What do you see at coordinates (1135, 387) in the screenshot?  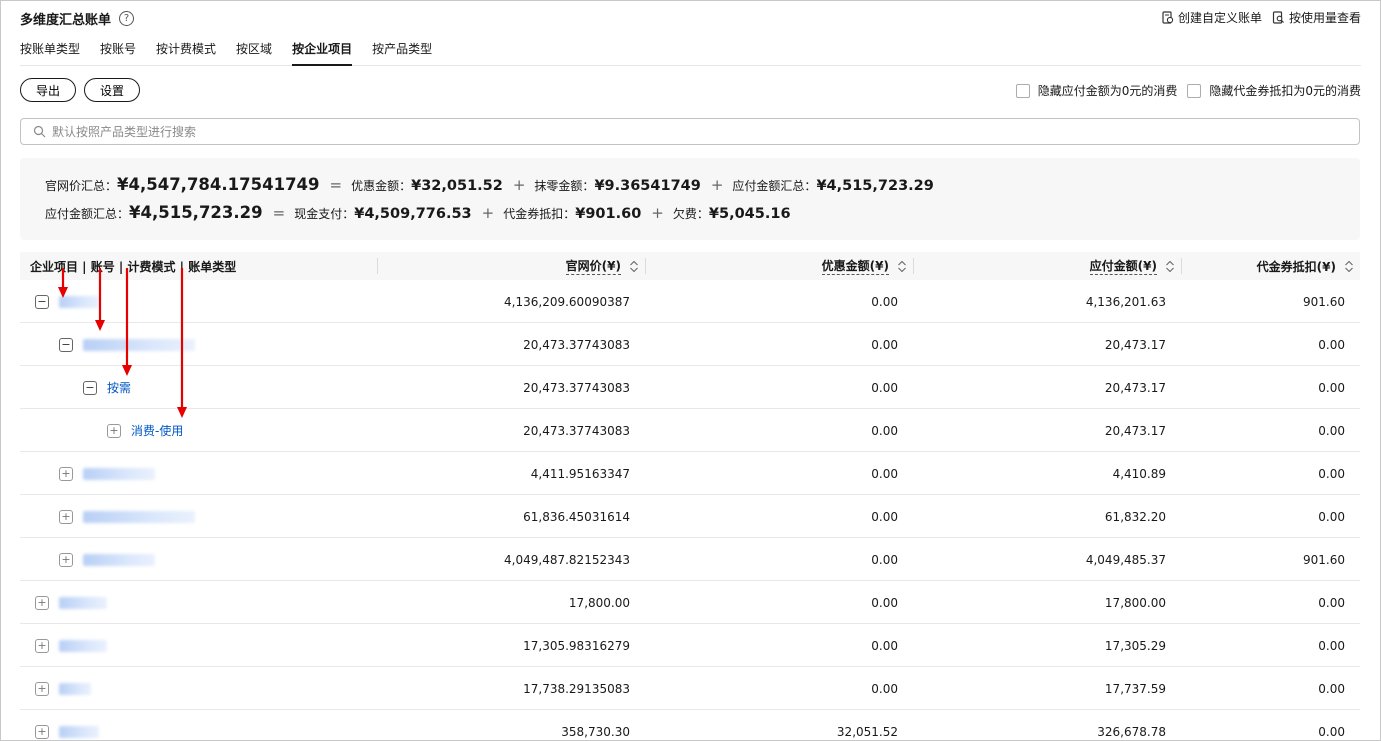 I see `payable-cell: 20,473.17` at bounding box center [1135, 387].